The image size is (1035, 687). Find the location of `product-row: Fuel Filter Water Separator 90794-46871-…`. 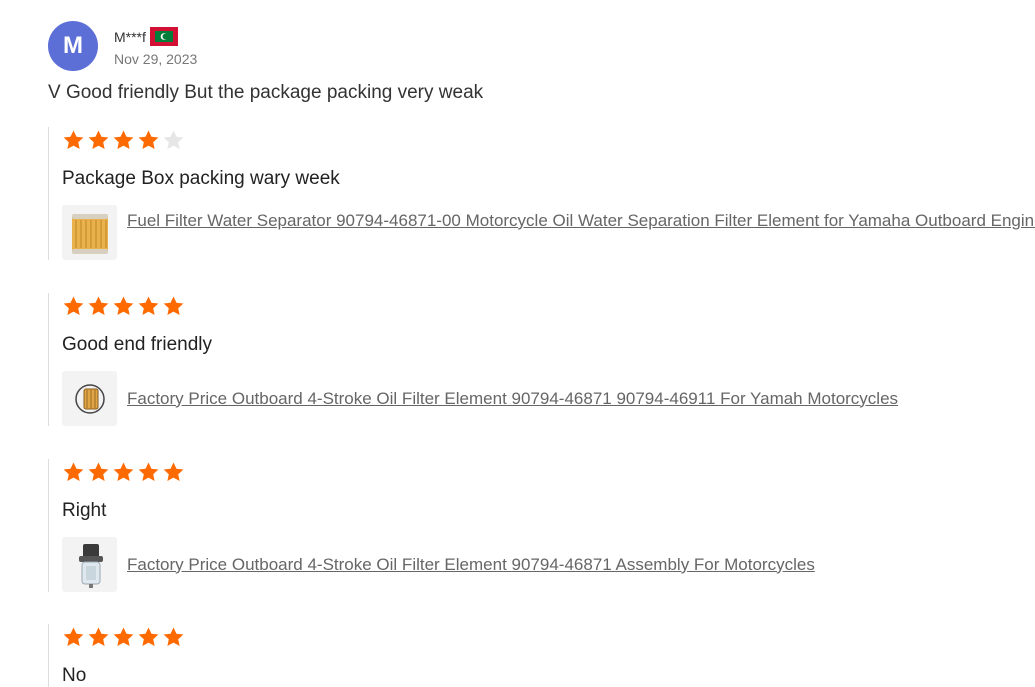

product-row: Fuel Filter Water Separator 90794-46871-… is located at coordinates (548, 232).